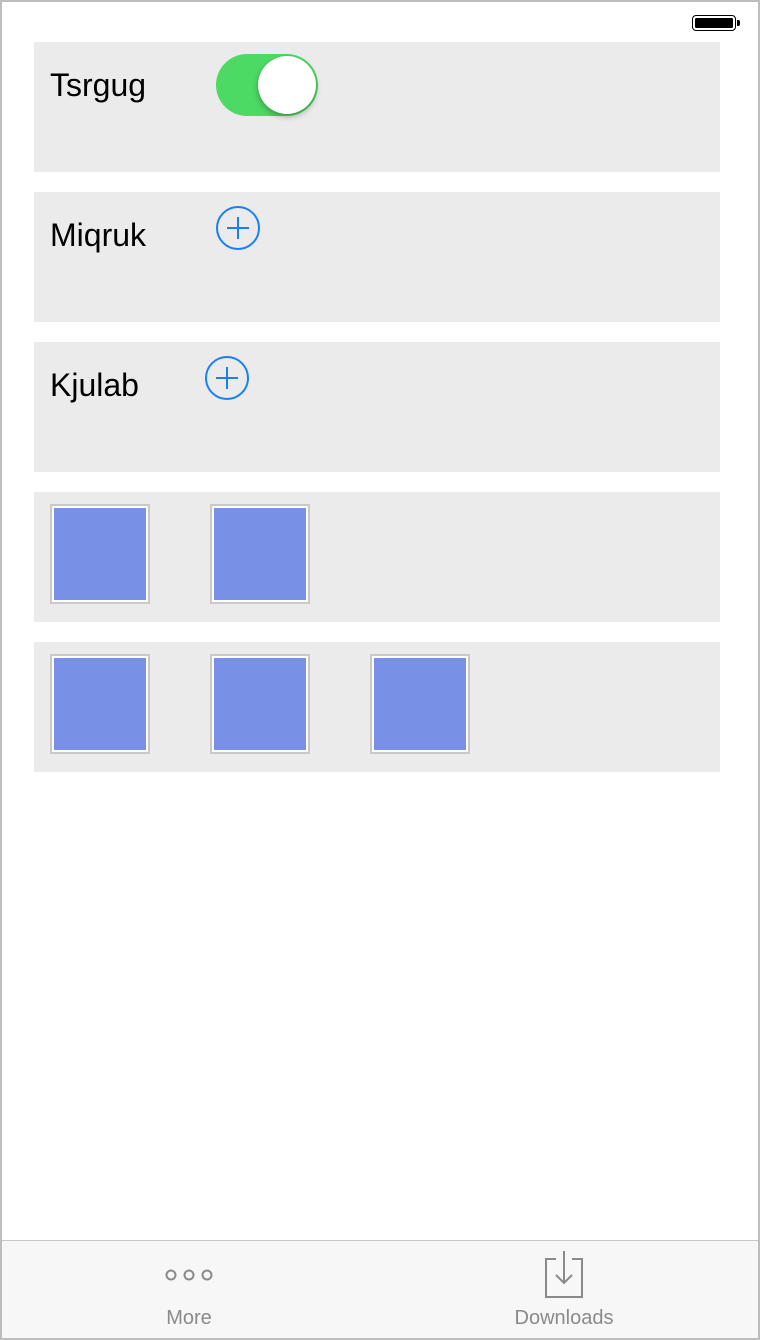 Image resolution: width=760 pixels, height=1340 pixels. What do you see at coordinates (377, 257) in the screenshot?
I see `settings-row-miqruk: Miqruk` at bounding box center [377, 257].